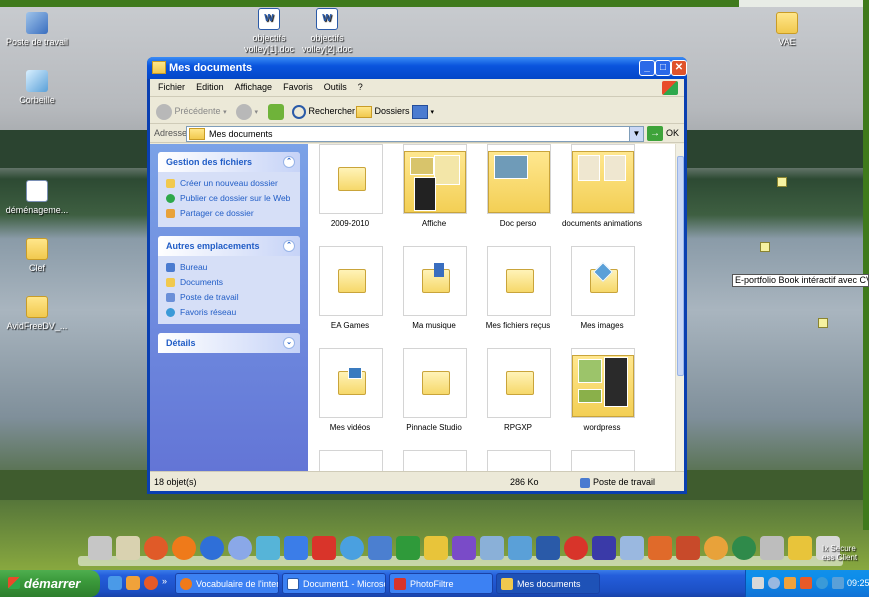  What do you see at coordinates (37, 88) in the screenshot?
I see `desktop-icon-recycle-bin: Corbeille` at bounding box center [37, 88].